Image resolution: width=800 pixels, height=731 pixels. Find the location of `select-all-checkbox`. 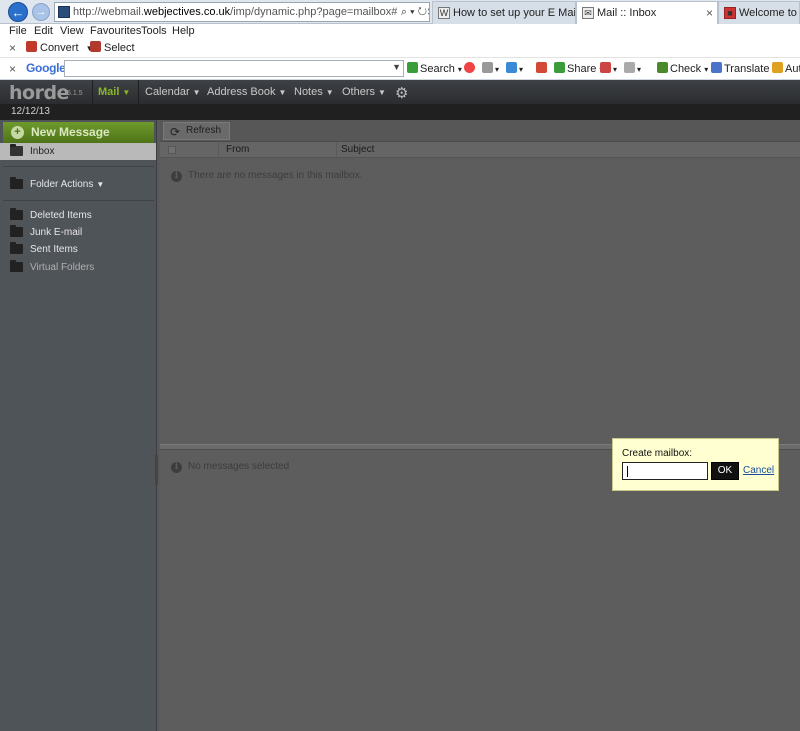

select-all-checkbox is located at coordinates (172, 150).